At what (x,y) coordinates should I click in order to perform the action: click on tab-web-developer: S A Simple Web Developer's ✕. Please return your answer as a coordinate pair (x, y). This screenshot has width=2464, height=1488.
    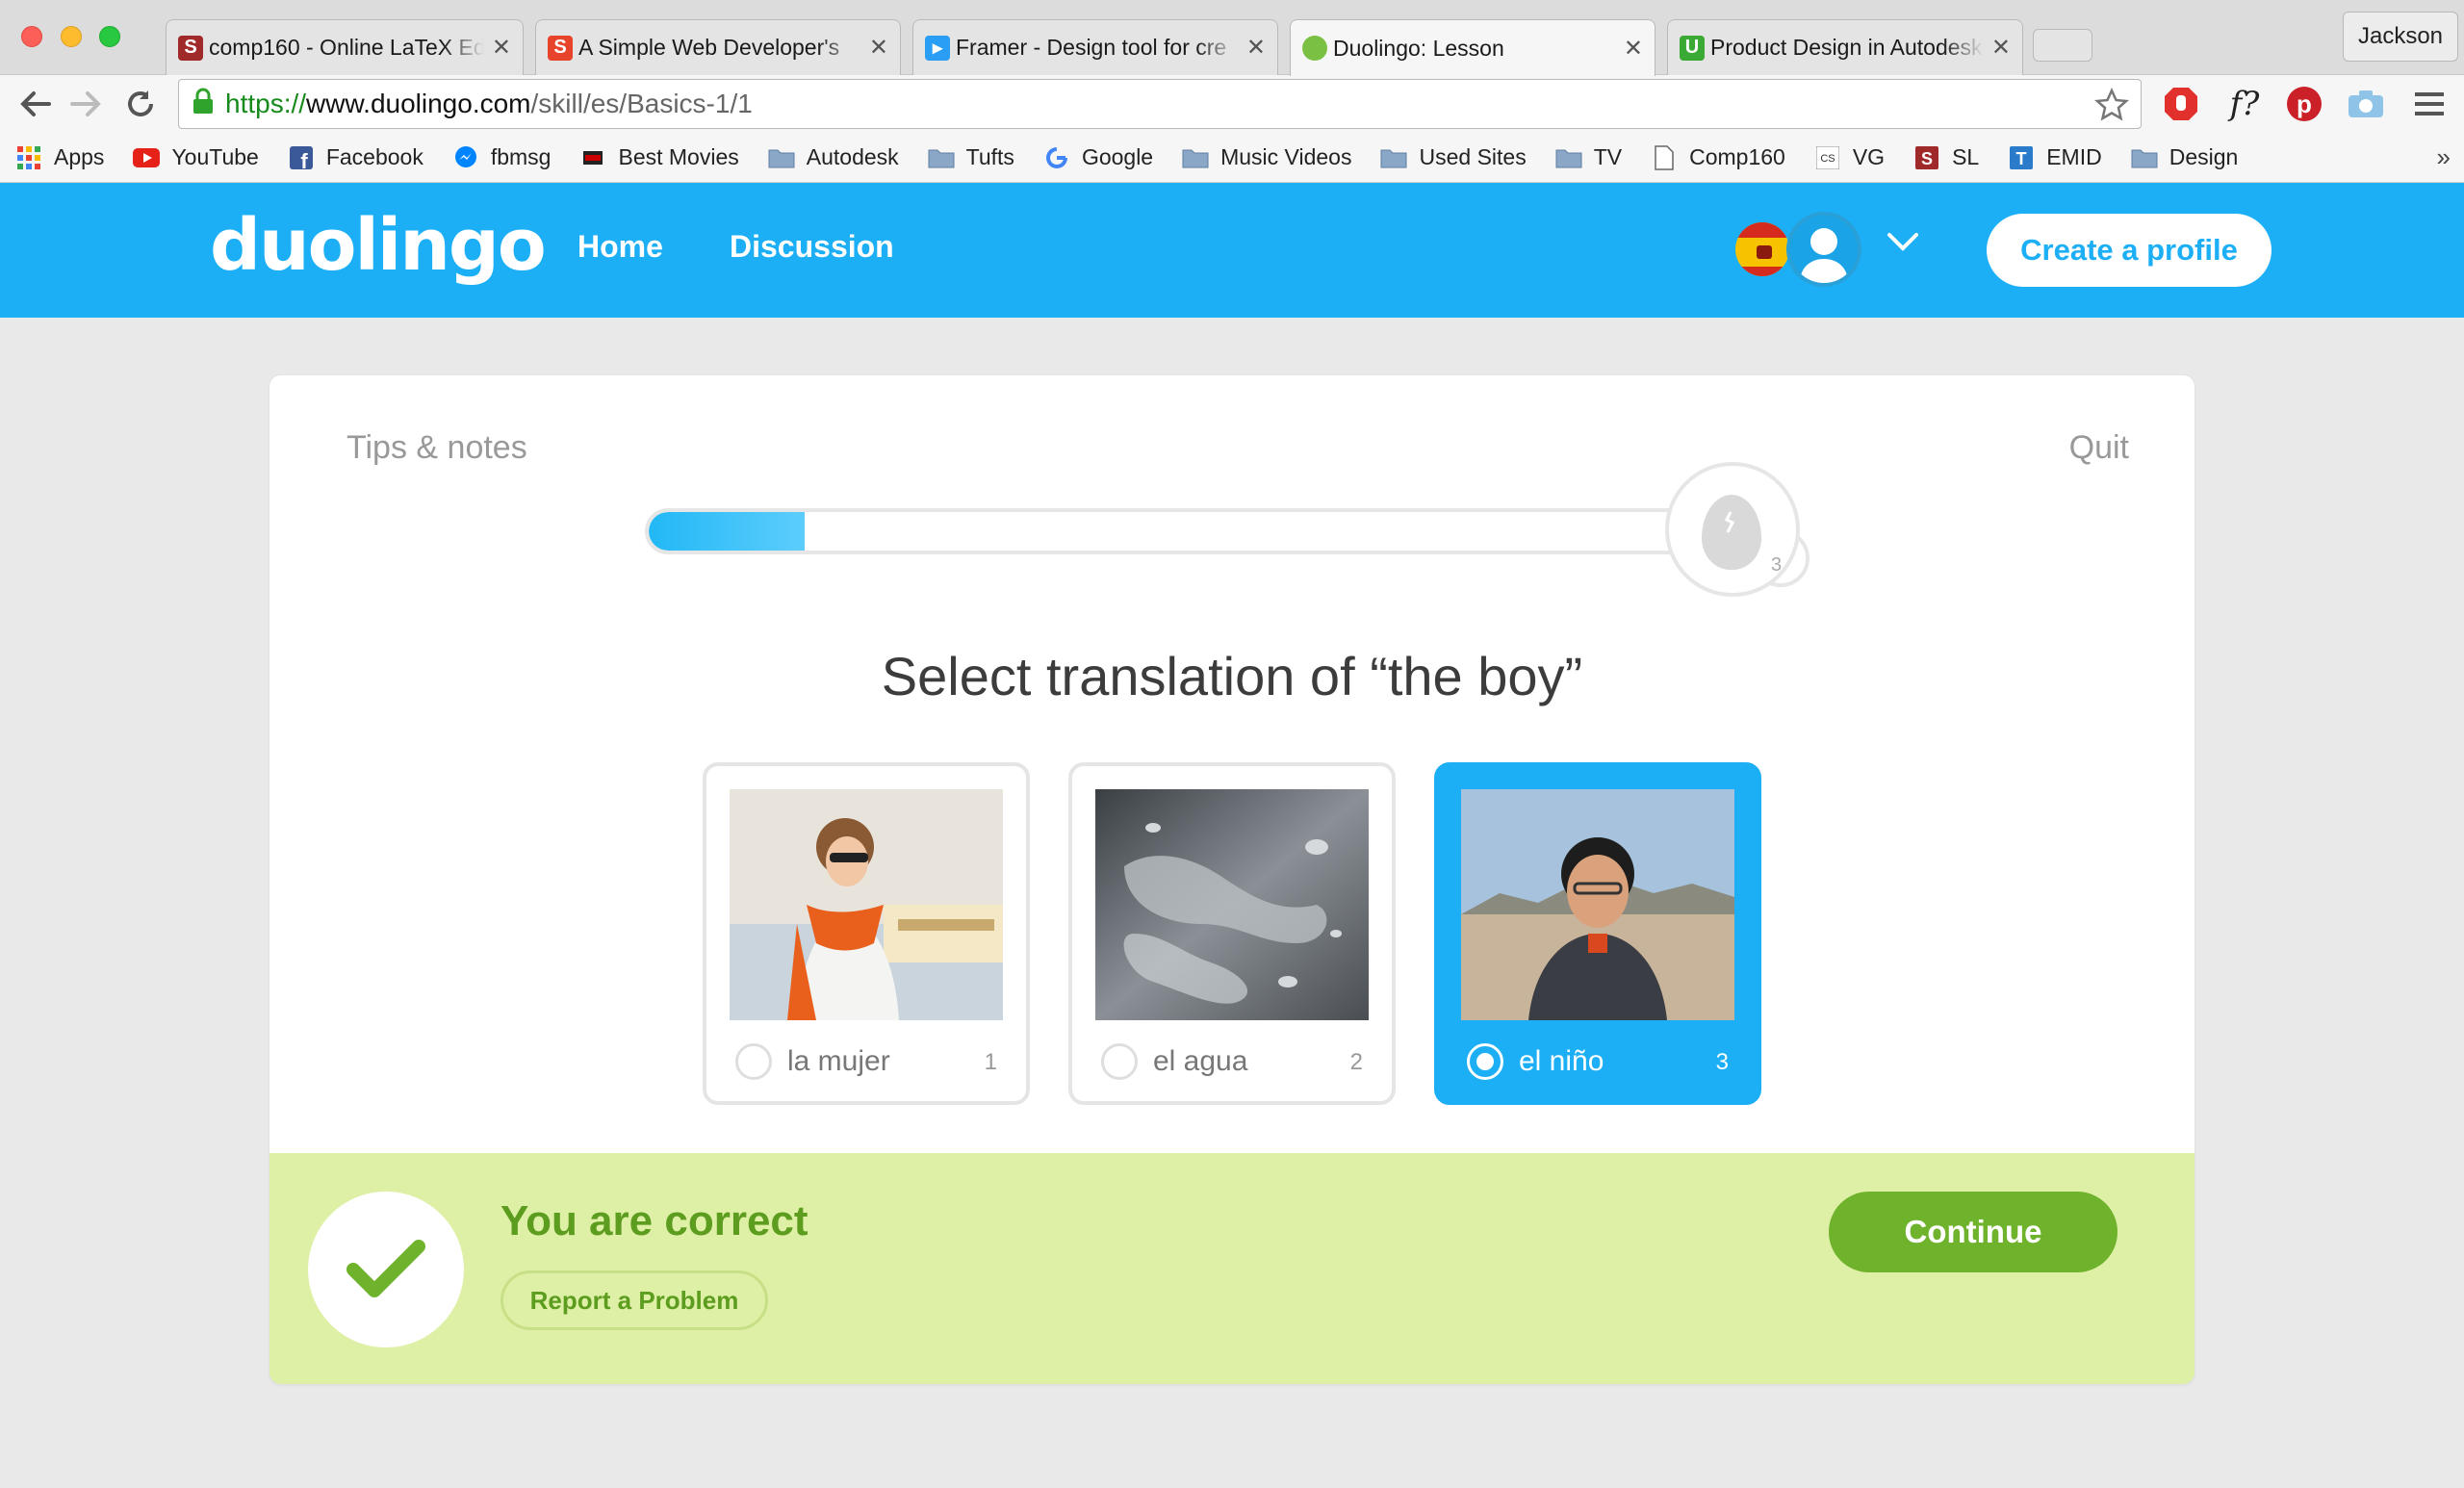
    Looking at the image, I should click on (718, 47).